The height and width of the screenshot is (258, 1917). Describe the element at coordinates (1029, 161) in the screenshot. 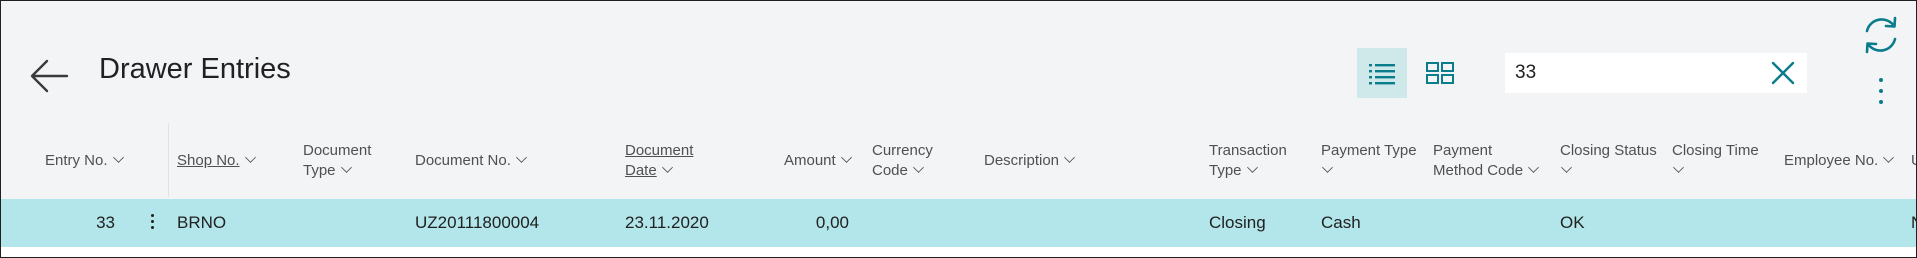

I see `column-header-description: Description` at that location.